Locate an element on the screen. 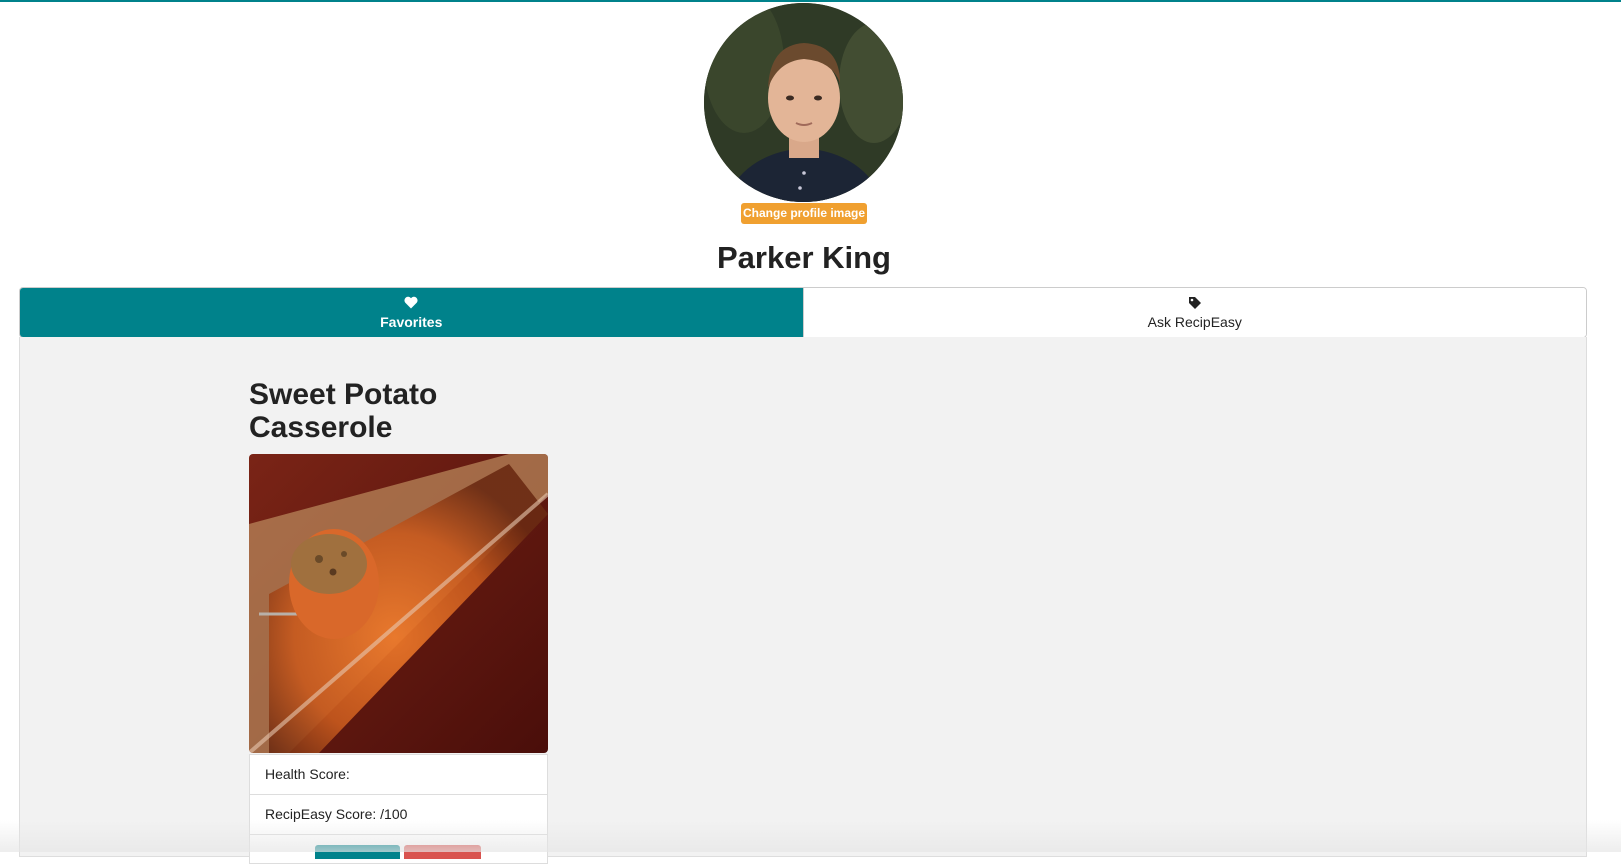  remove-favorite-button is located at coordinates (442, 852).